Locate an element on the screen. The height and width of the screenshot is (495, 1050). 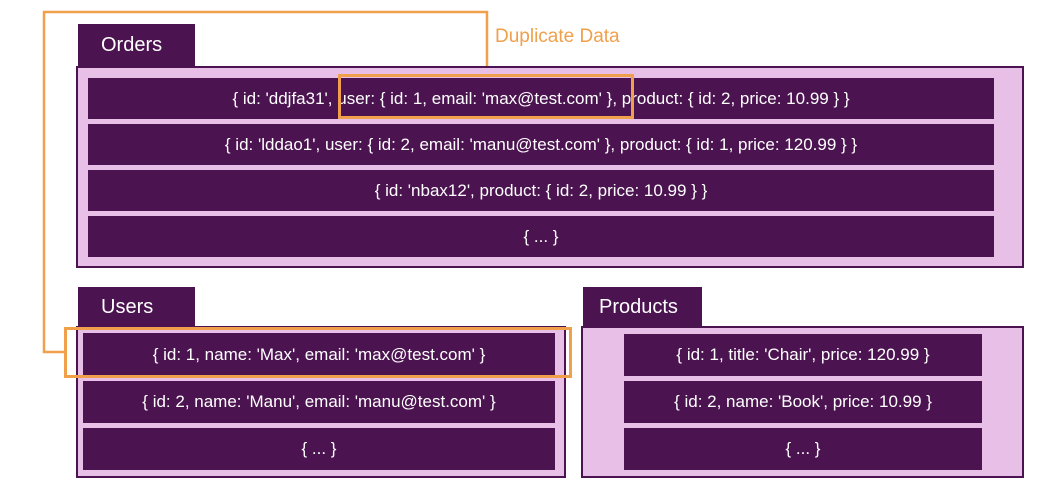
duplicate-highlight-users is located at coordinates (318, 352).